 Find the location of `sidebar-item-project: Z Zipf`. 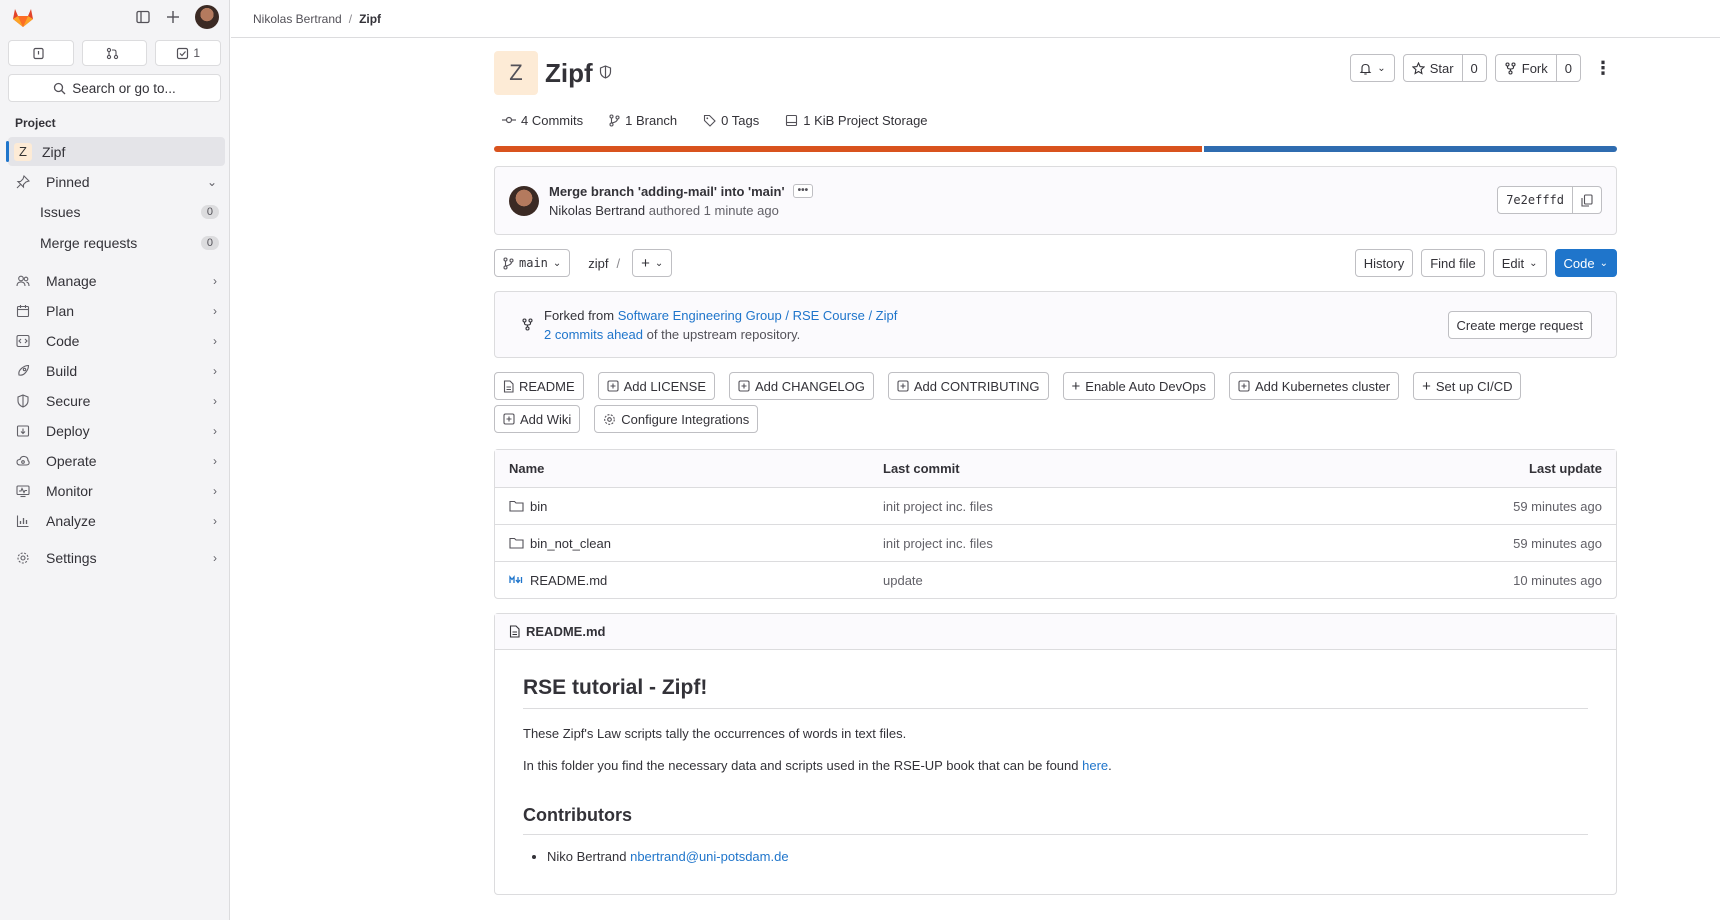

sidebar-item-project: Z Zipf is located at coordinates (115, 151).